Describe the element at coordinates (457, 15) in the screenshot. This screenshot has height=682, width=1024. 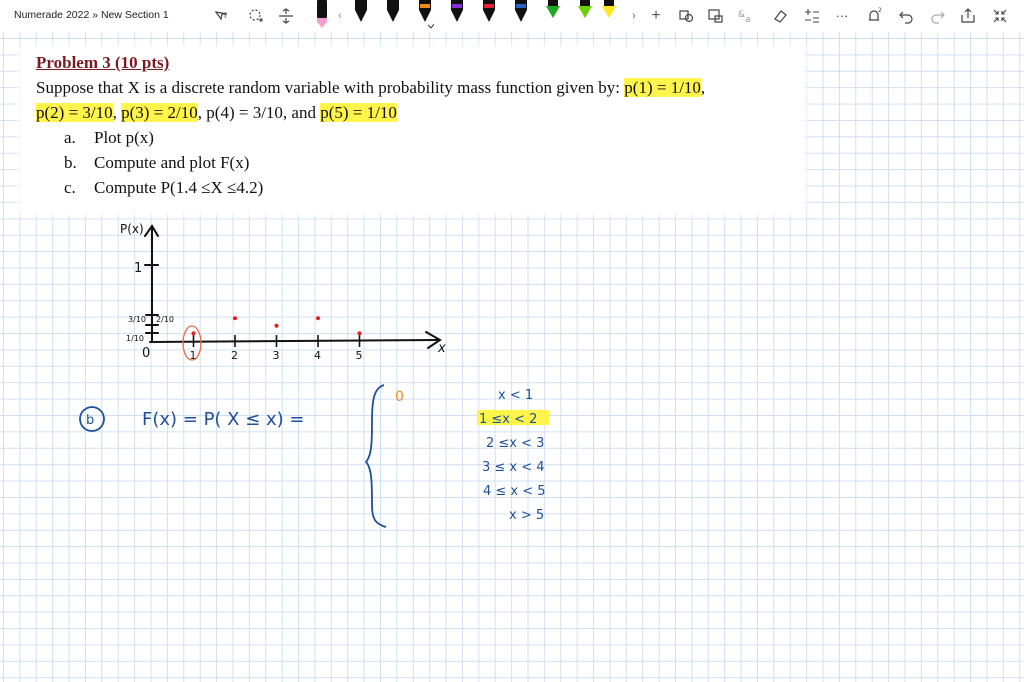
I see `pen-purple-icon` at that location.